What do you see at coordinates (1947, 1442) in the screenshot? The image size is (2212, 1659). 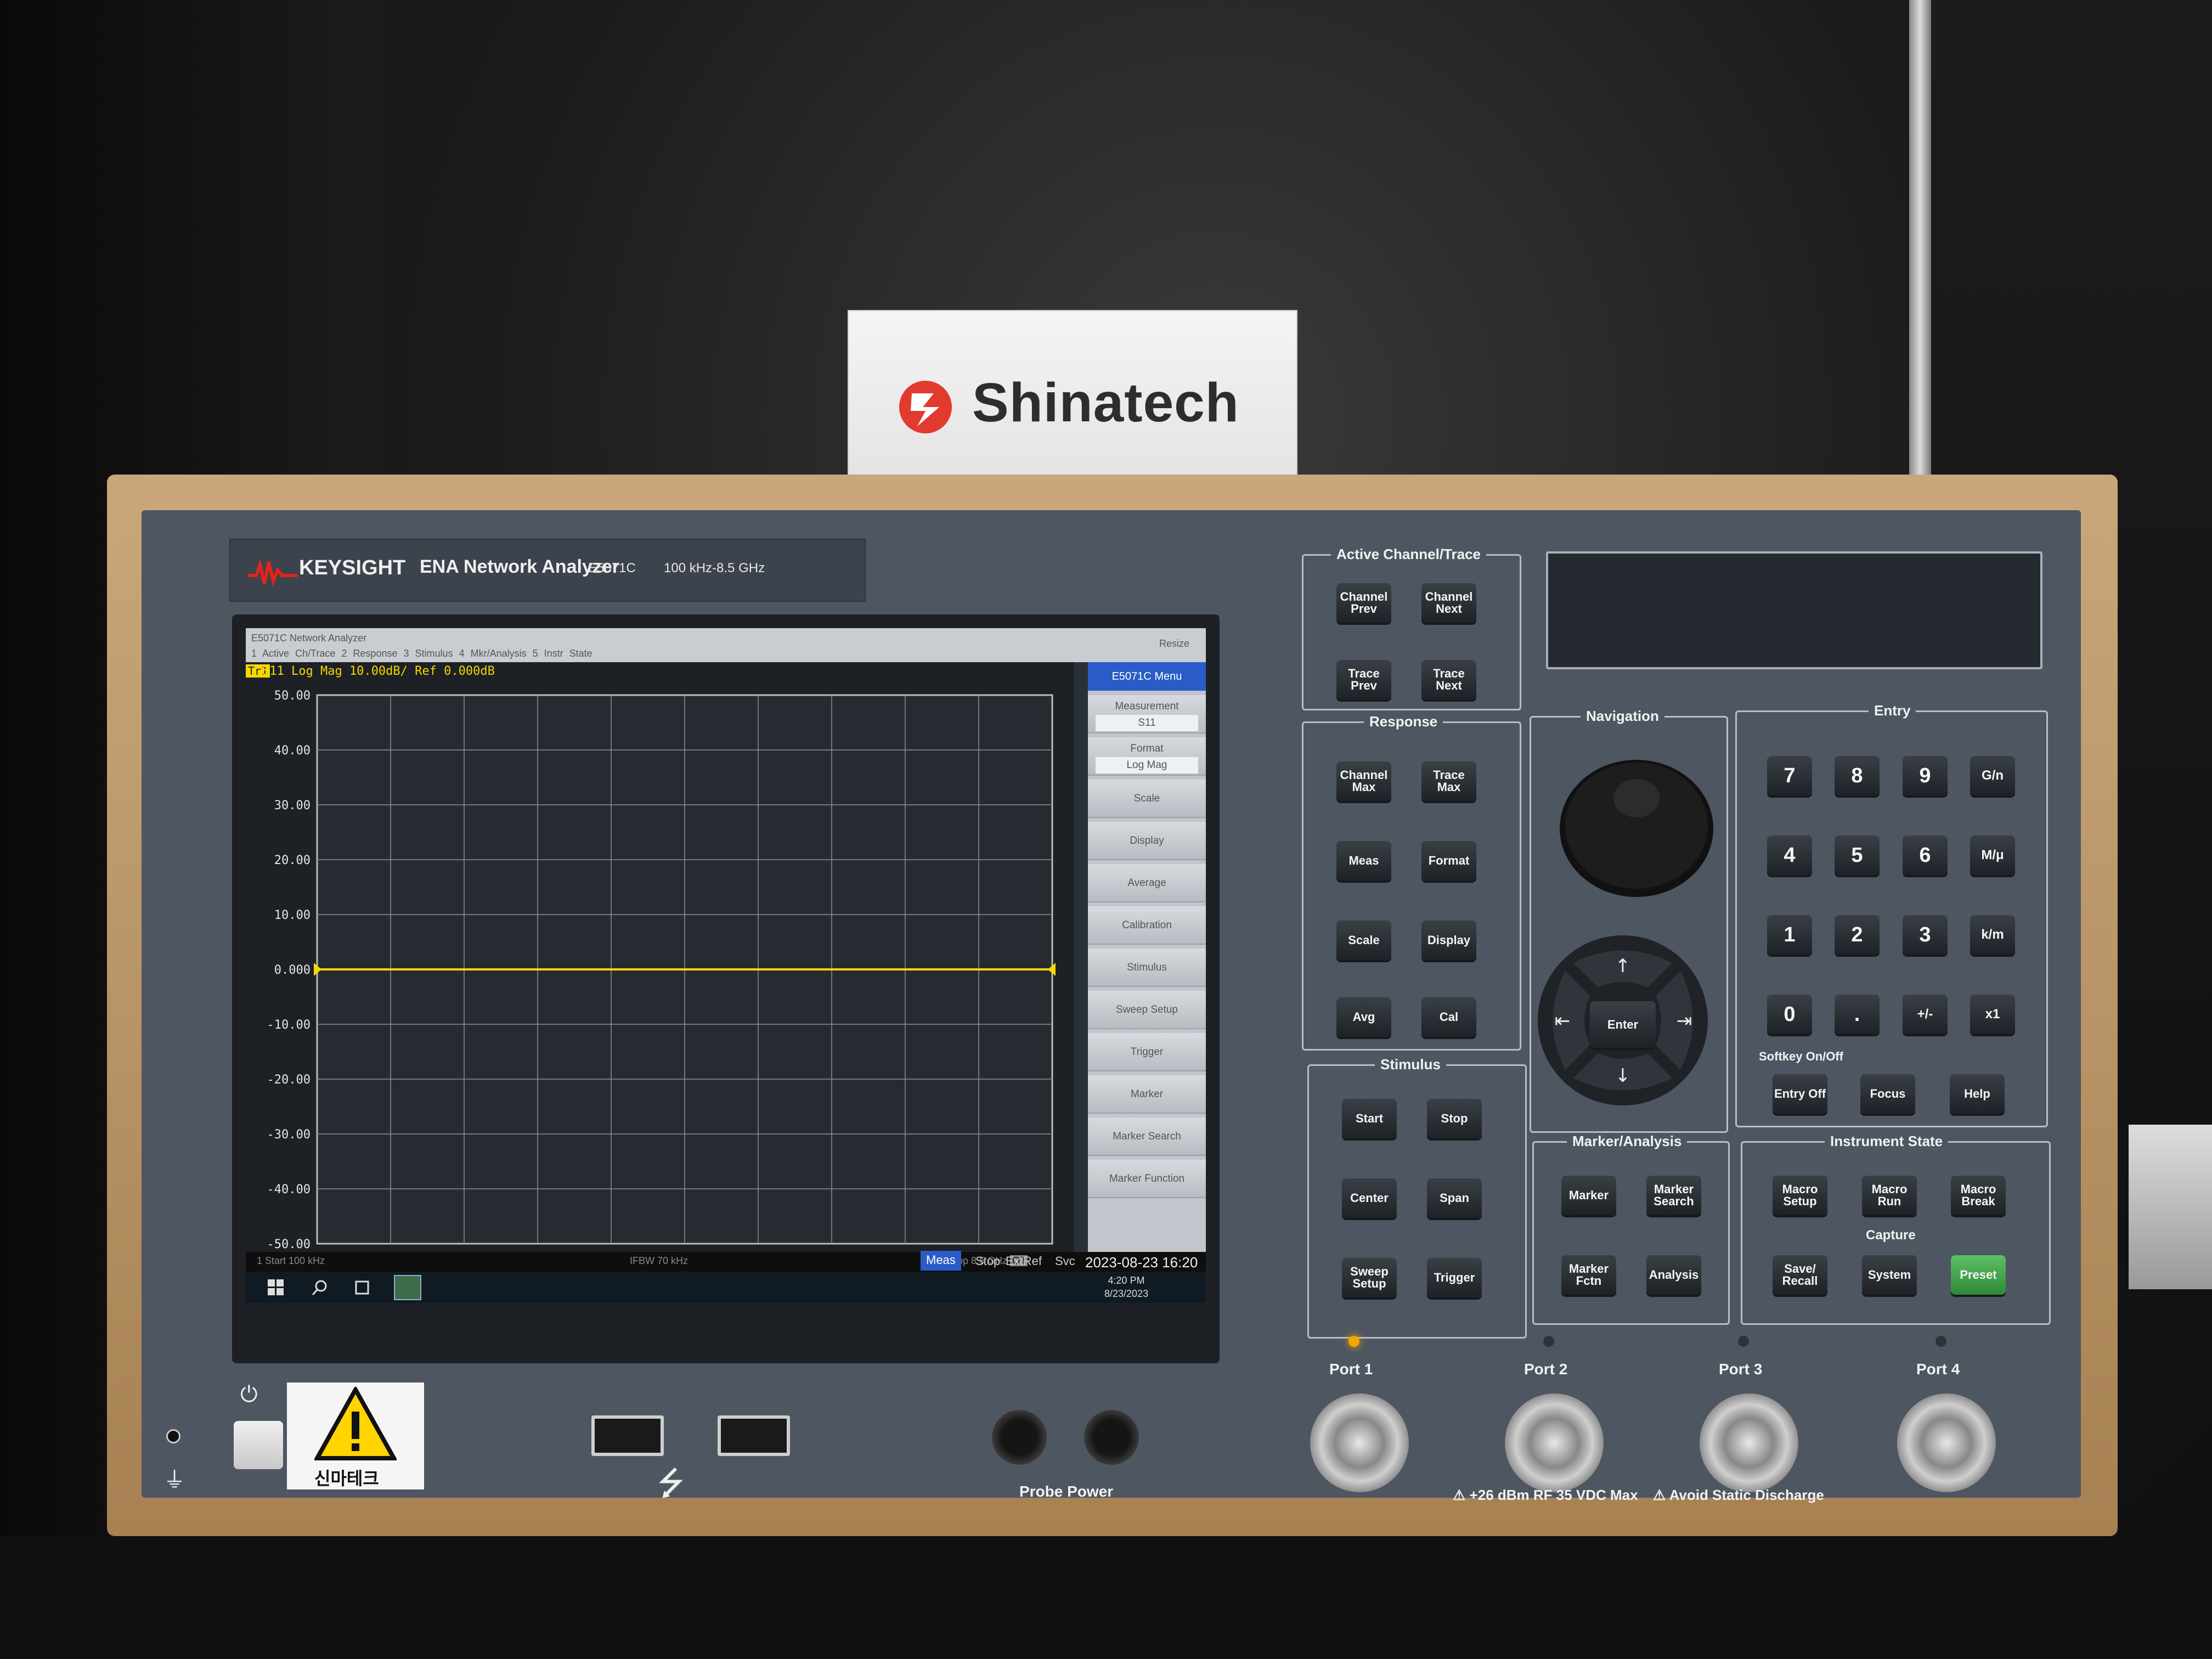 I see `port4-connector` at bounding box center [1947, 1442].